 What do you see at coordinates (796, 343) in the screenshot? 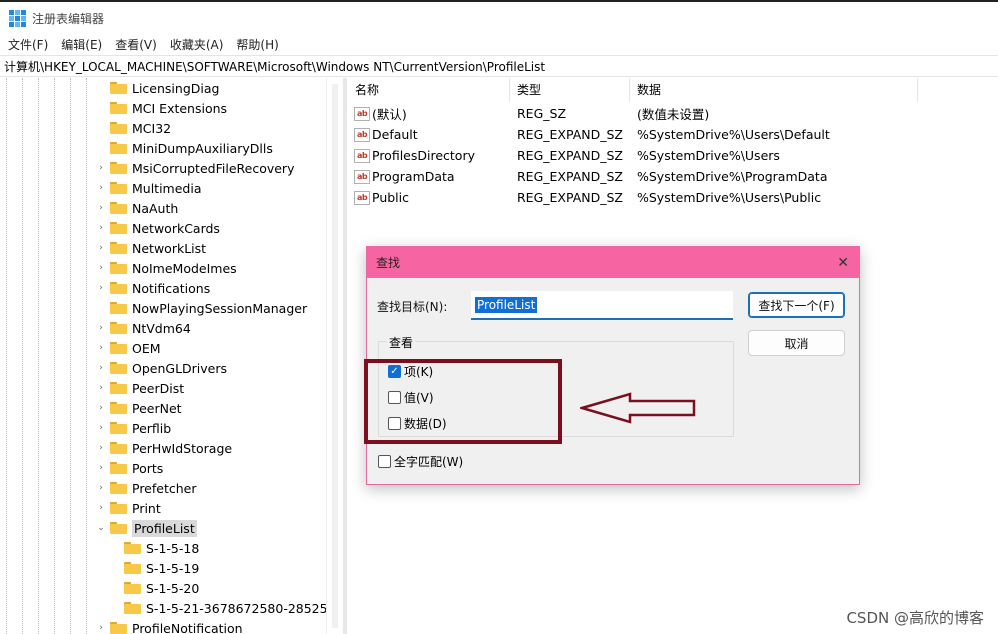
I see `cancel-button: 取消` at bounding box center [796, 343].